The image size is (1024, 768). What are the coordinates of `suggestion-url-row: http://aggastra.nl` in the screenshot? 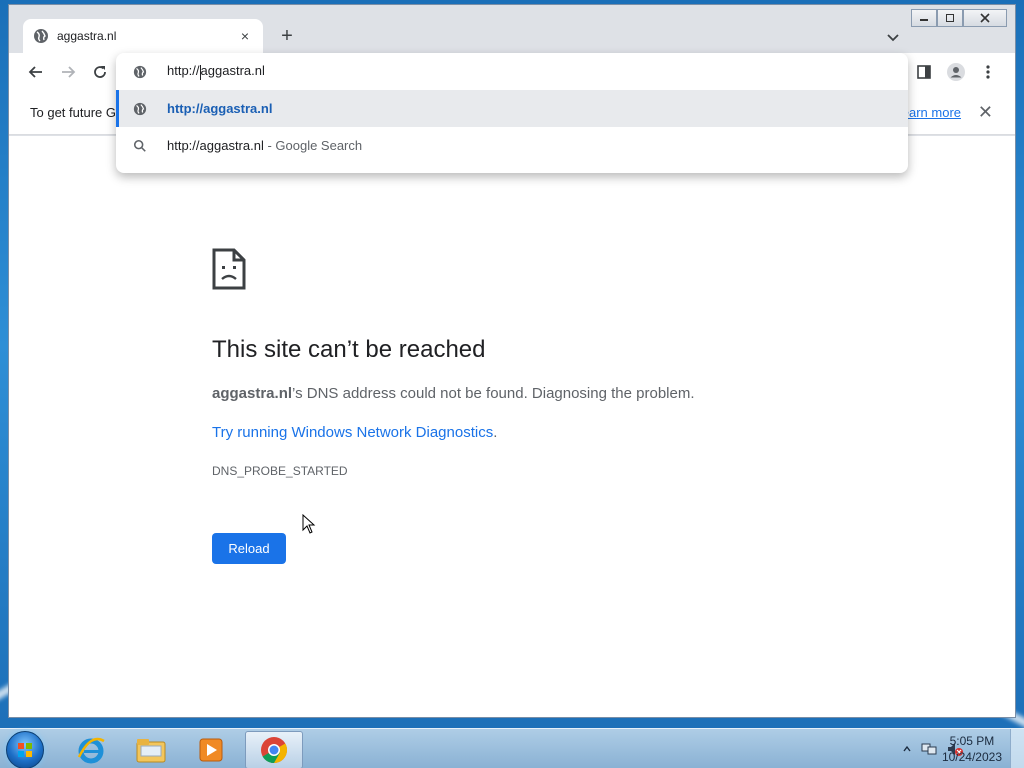 It's located at (512, 108).